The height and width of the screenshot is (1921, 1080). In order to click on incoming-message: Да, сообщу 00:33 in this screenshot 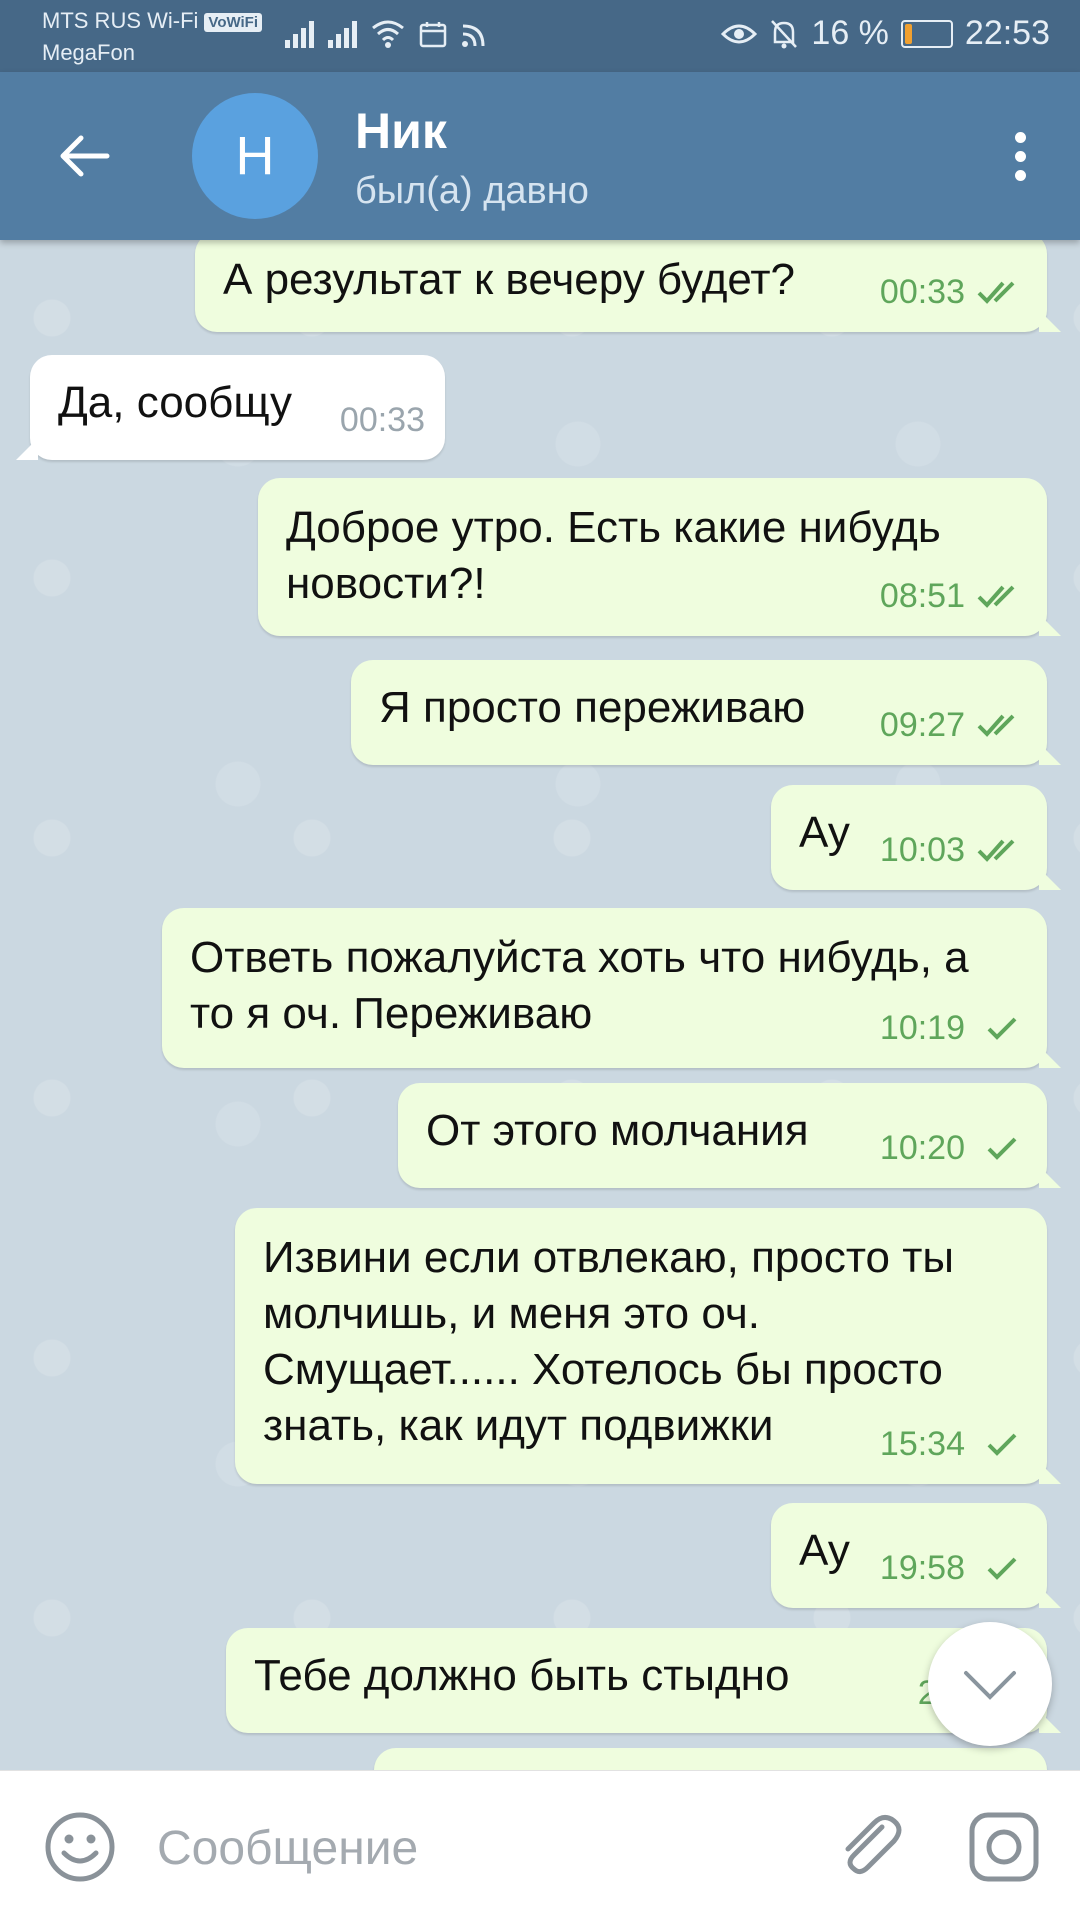, I will do `click(230, 407)`.